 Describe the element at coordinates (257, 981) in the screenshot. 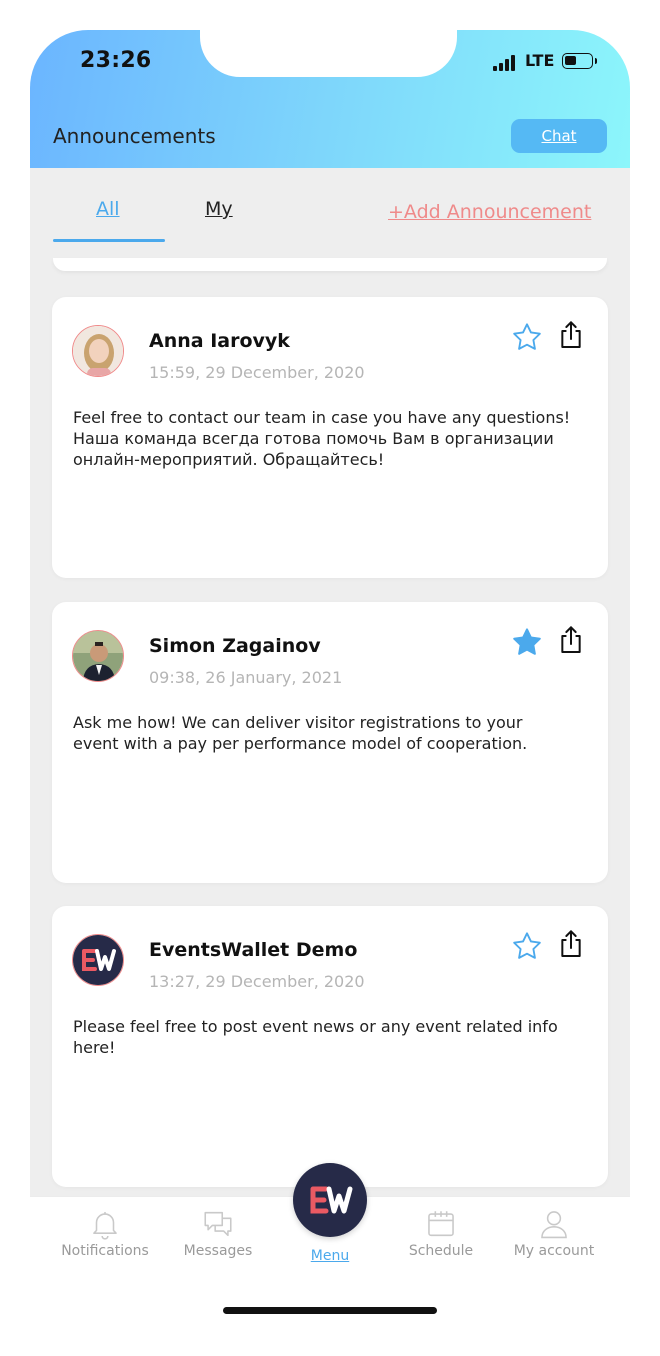

I see `post-date: 13:27, 29 December, 2020` at that location.